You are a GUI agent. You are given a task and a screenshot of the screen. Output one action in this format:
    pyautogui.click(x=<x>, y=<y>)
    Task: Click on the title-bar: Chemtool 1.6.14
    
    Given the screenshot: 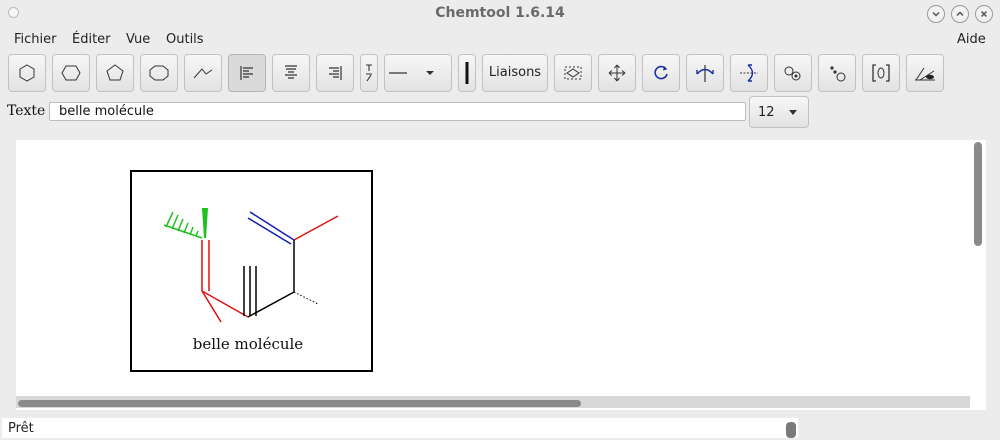 What is the action you would take?
    pyautogui.click(x=500, y=14)
    